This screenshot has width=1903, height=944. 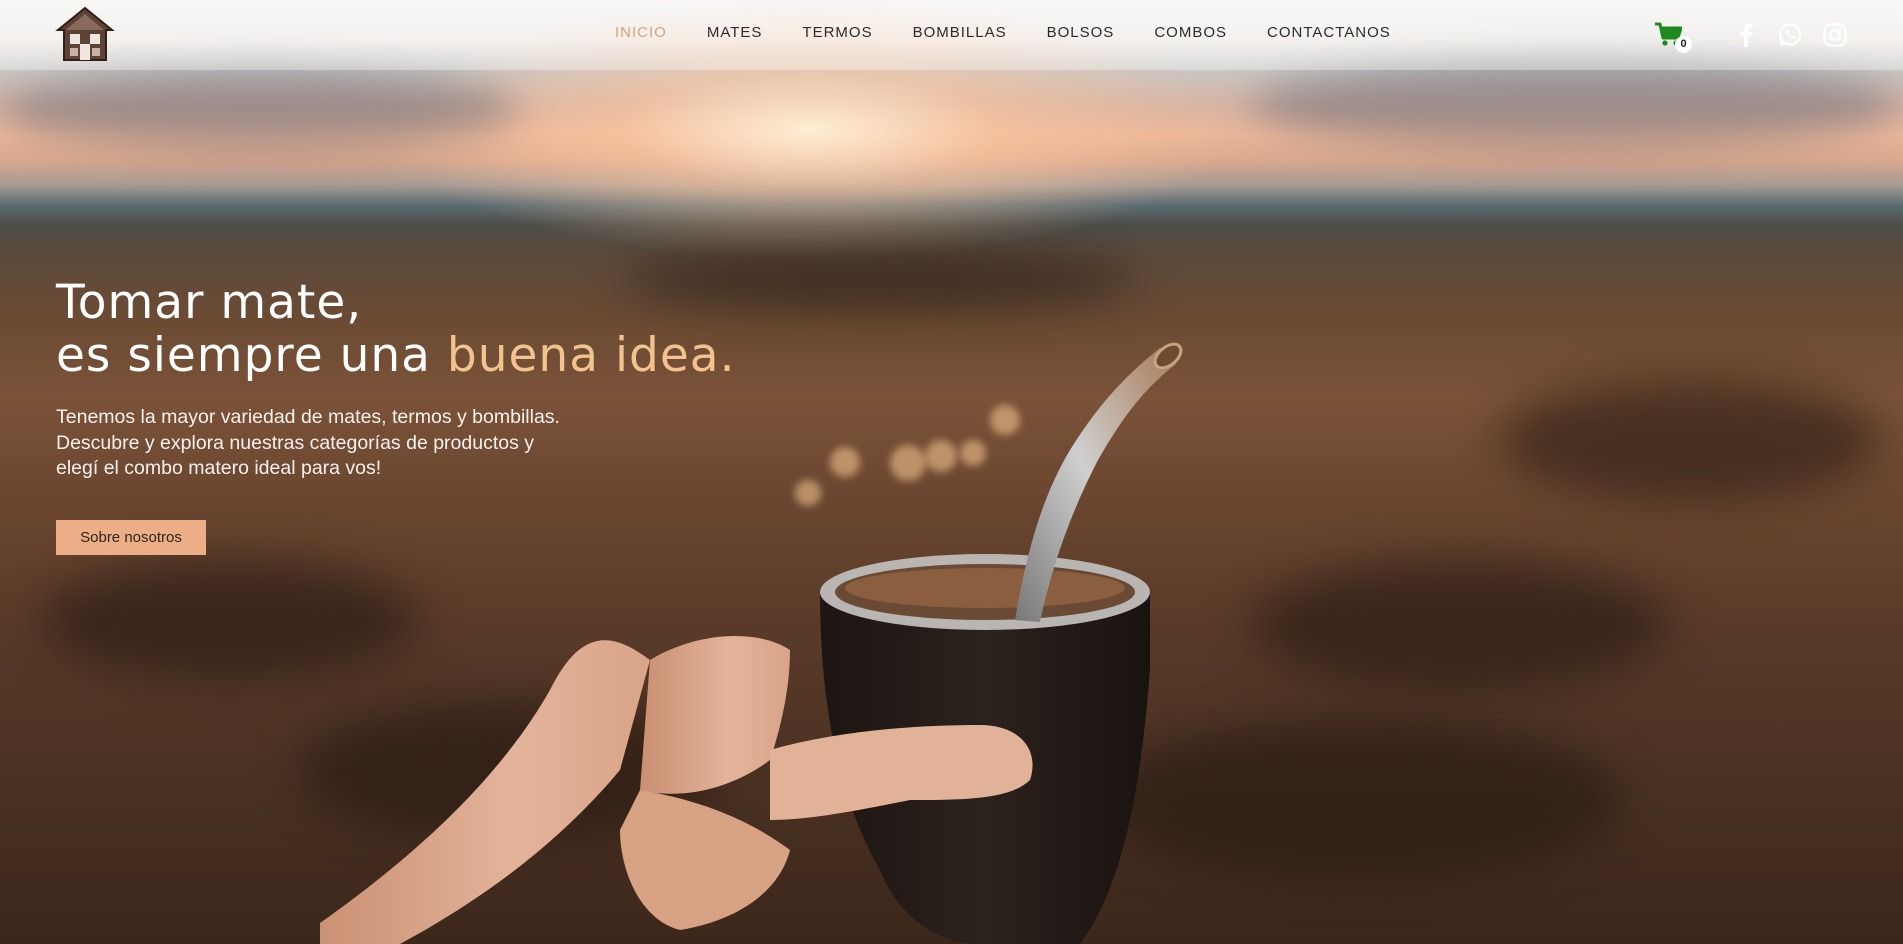 What do you see at coordinates (1835, 35) in the screenshot?
I see `instagram-icon` at bounding box center [1835, 35].